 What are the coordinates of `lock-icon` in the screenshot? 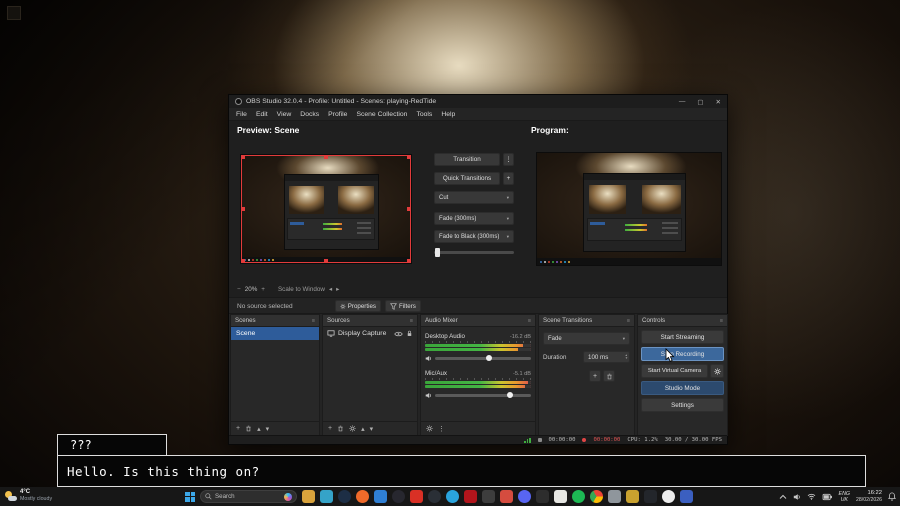 It's located at (409, 333).